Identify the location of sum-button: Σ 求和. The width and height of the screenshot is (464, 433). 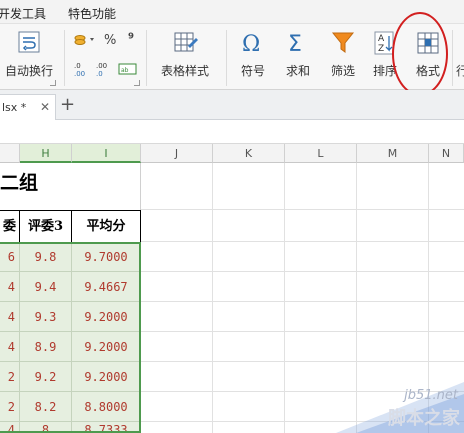
(298, 57).